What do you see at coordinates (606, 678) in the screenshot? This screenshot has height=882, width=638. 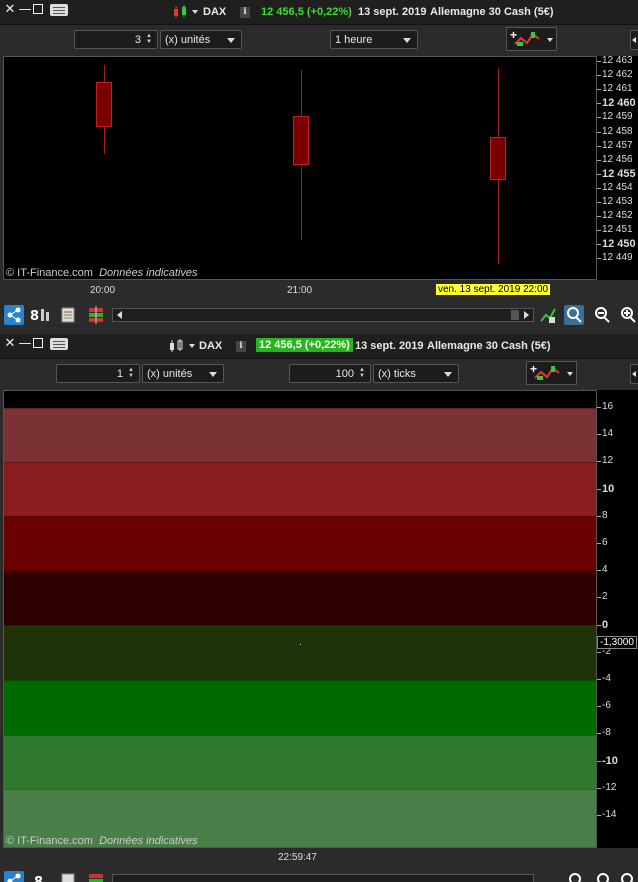 I see `value-axis-label: -4` at bounding box center [606, 678].